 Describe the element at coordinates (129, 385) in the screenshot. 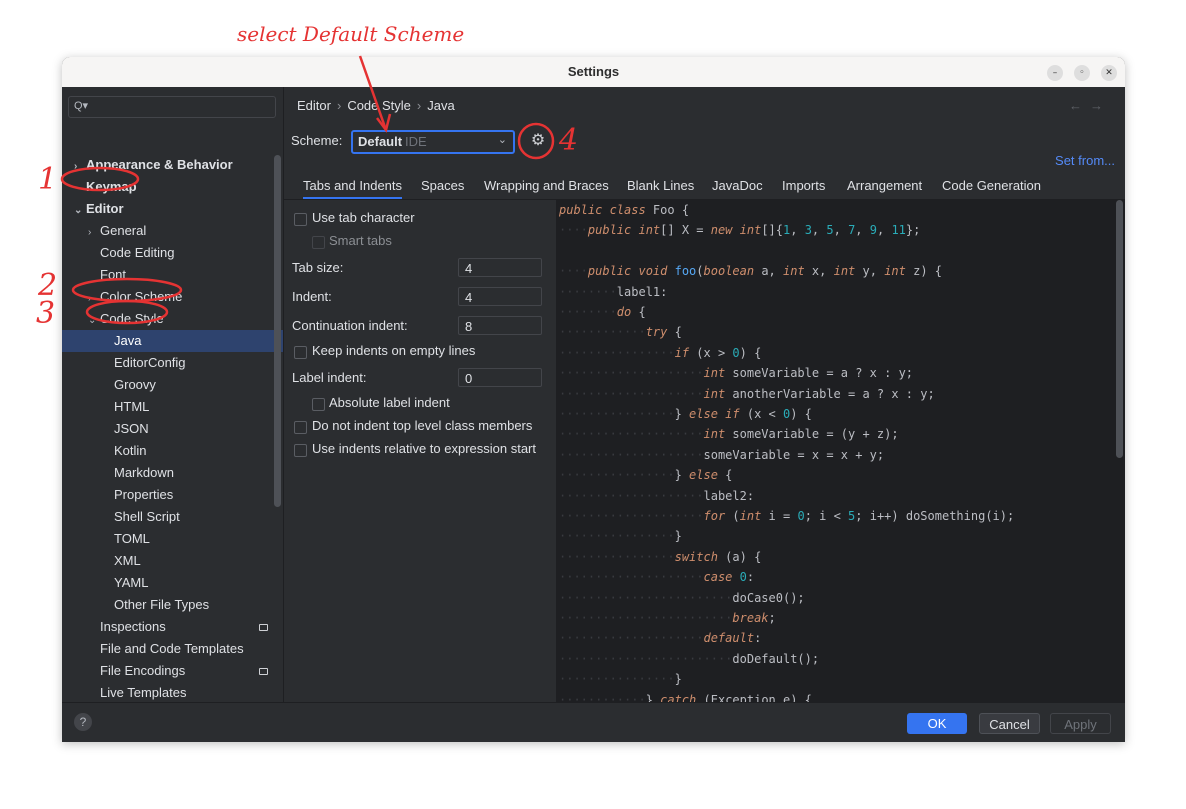

I see `sidebar-item-groovy: Groovy` at that location.